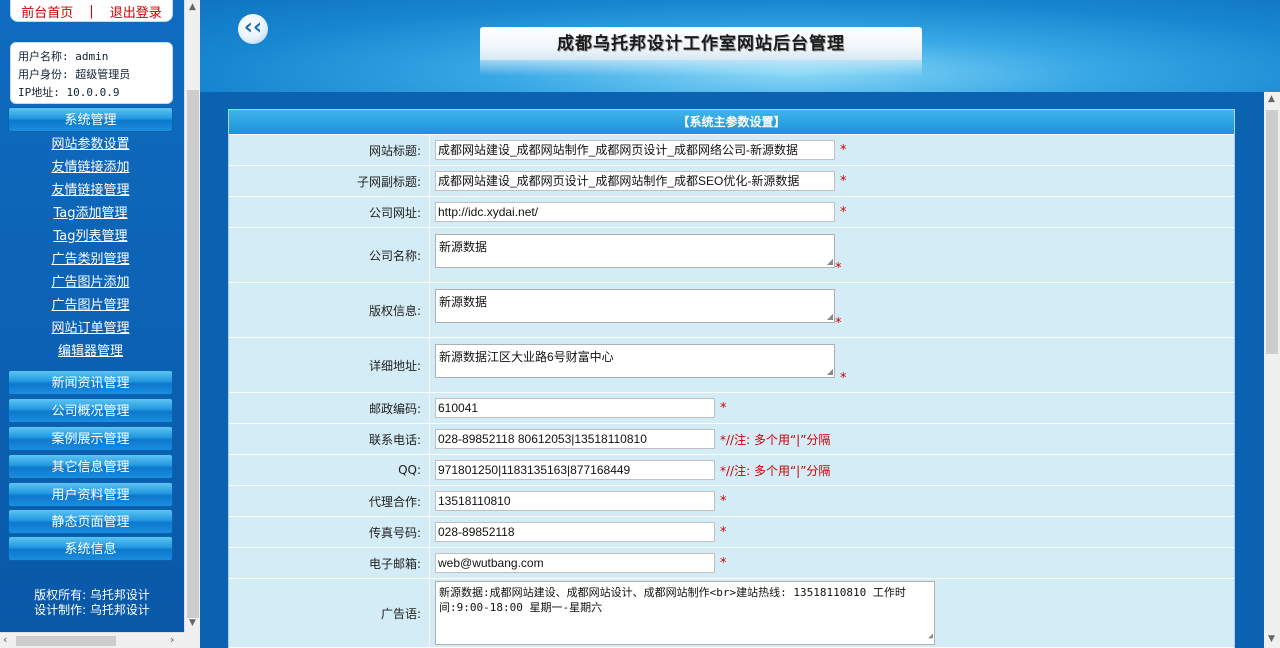 This screenshot has width=1280, height=648. Describe the element at coordinates (74, 74) in the screenshot. I see `user-role-text: 用户身份: 超级管理员` at that location.